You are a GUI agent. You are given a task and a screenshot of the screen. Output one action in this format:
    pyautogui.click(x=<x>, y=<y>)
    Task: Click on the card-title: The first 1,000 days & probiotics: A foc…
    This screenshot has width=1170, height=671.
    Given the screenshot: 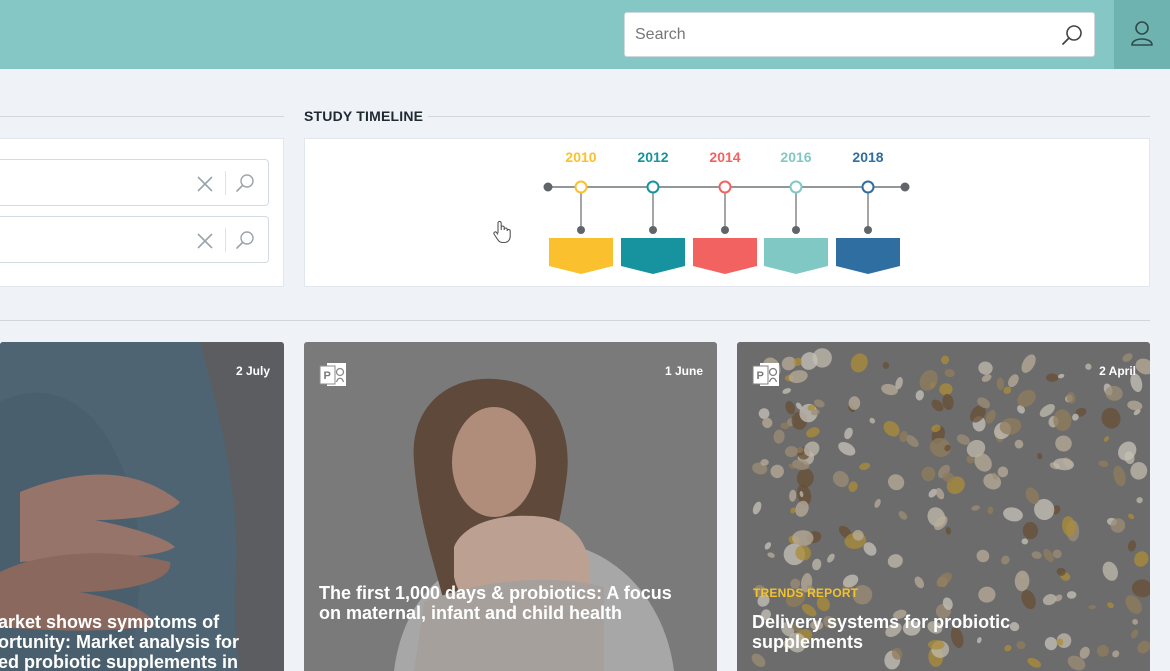 What is the action you would take?
    pyautogui.click(x=514, y=603)
    